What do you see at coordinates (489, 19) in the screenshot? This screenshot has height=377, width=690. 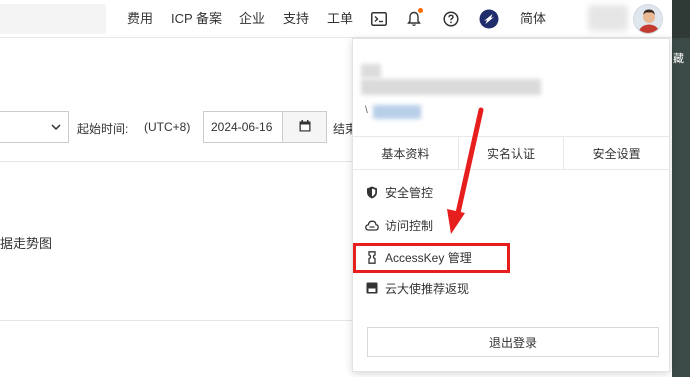 I see `ai-assistant-icon` at bounding box center [489, 19].